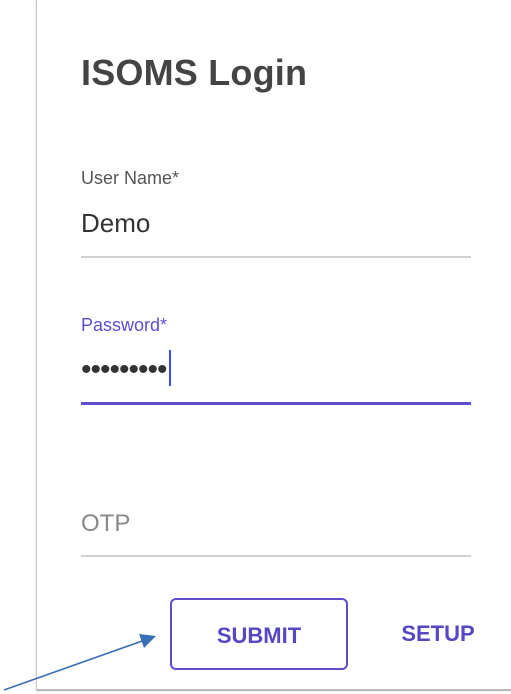  I want to click on username-underline, so click(276, 257).